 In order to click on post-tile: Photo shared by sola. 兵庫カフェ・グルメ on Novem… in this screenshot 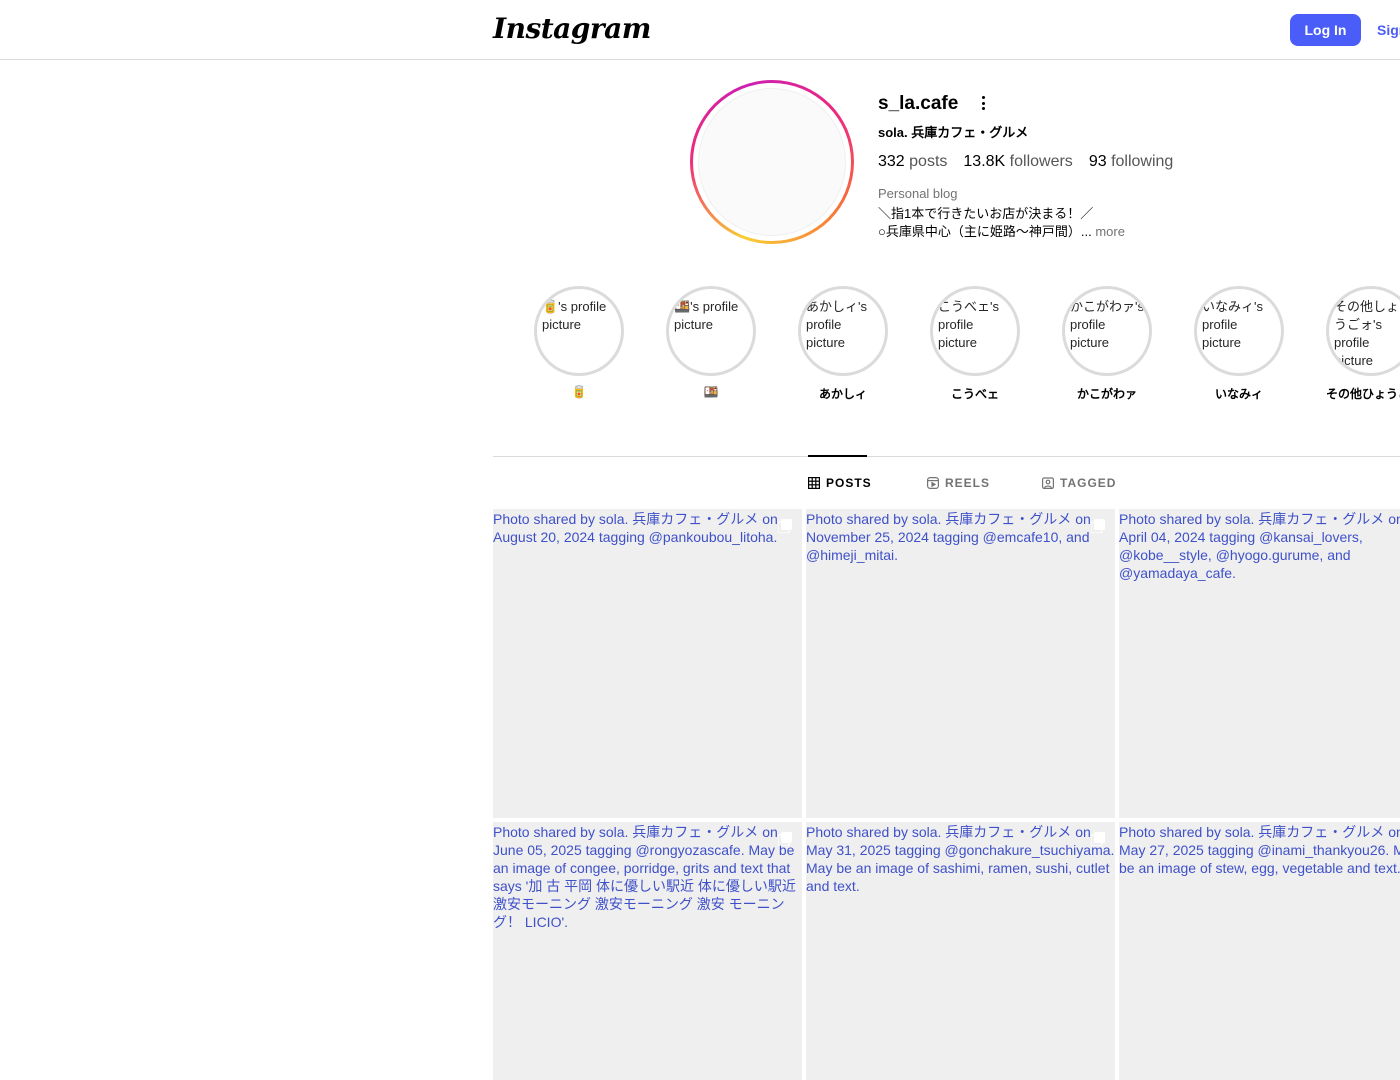, I will do `click(960, 663)`.